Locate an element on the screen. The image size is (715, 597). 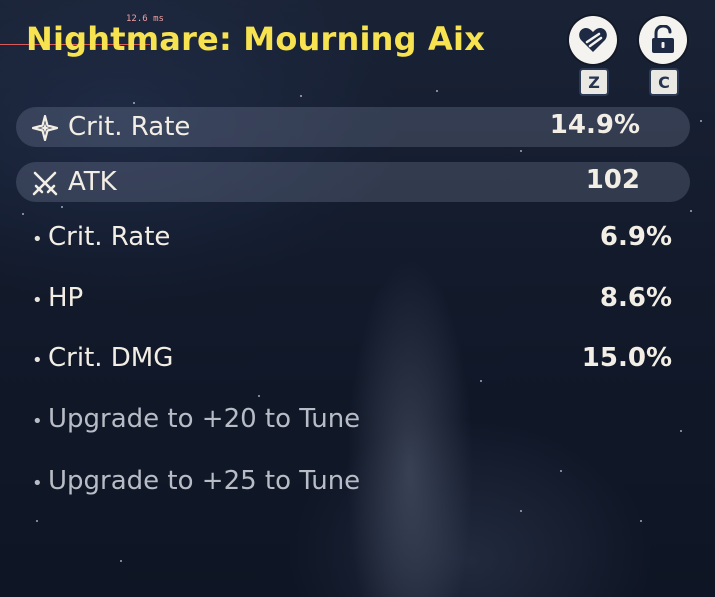
heart-favorite-icon is located at coordinates (593, 40).